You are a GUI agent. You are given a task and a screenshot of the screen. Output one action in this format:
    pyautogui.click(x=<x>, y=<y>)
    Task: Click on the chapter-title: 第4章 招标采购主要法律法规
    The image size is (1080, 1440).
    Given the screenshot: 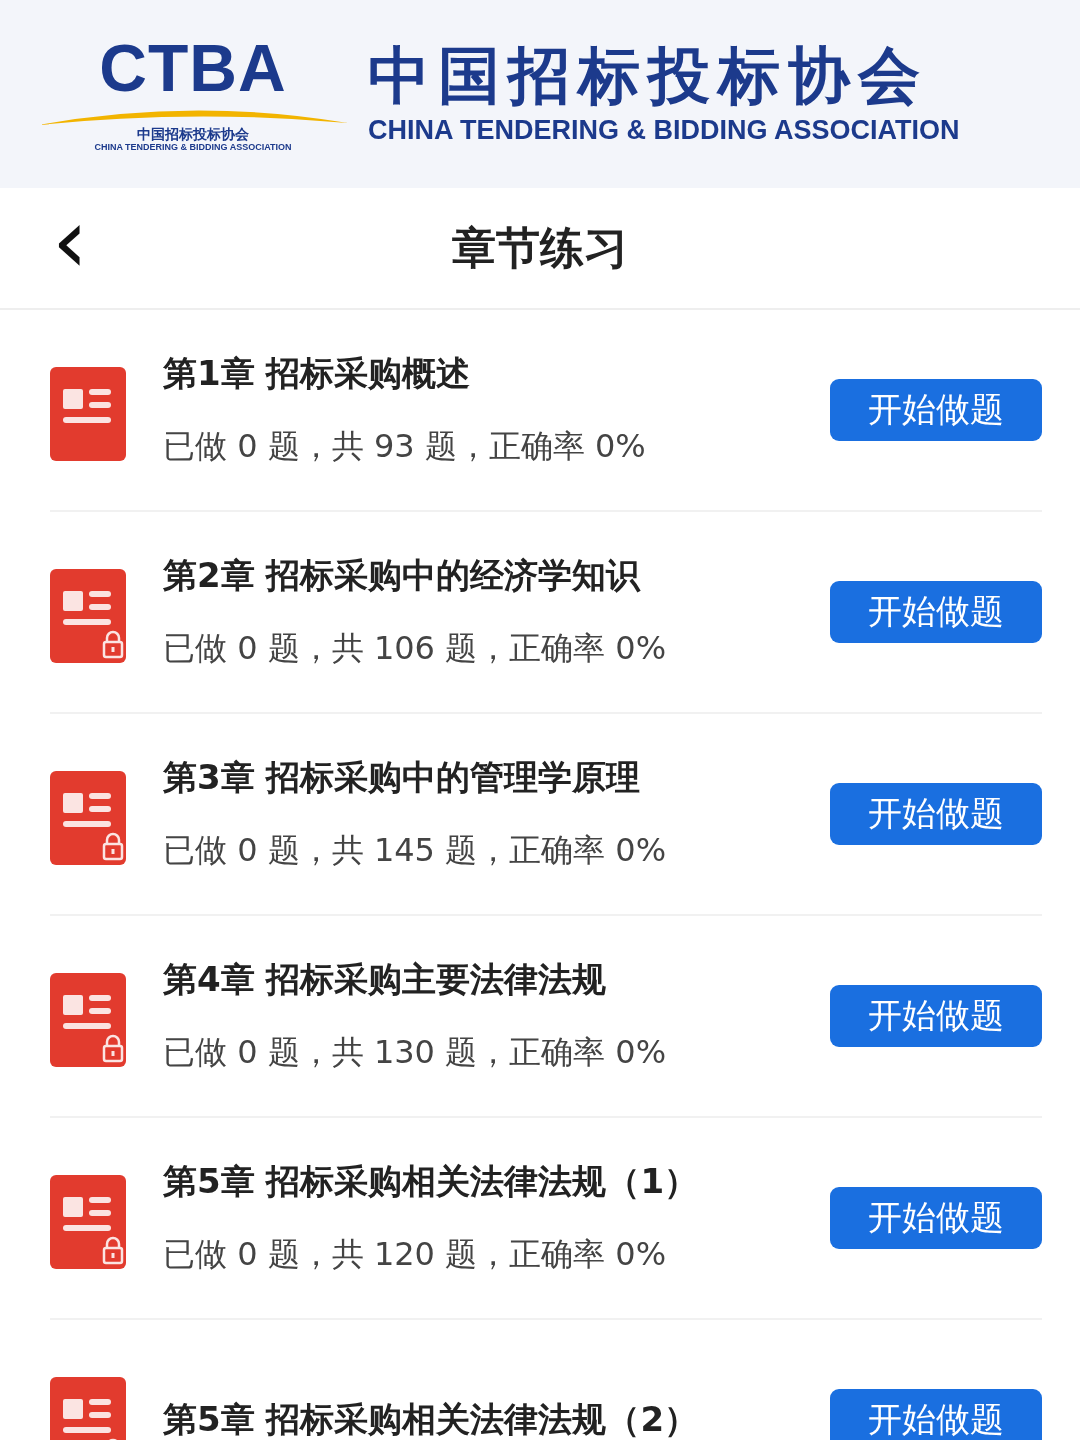 What is the action you would take?
    pyautogui.click(x=385, y=979)
    